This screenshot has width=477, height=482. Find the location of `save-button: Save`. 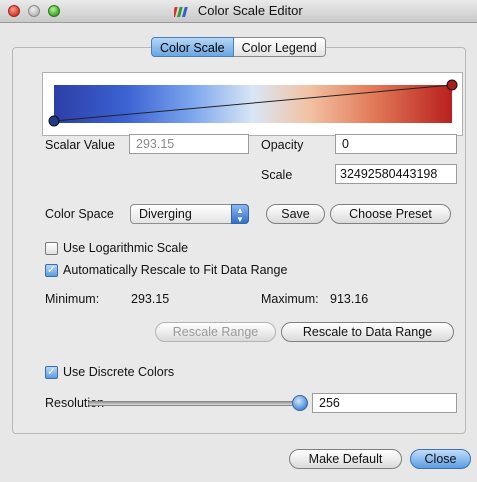

save-button: Save is located at coordinates (295, 214).